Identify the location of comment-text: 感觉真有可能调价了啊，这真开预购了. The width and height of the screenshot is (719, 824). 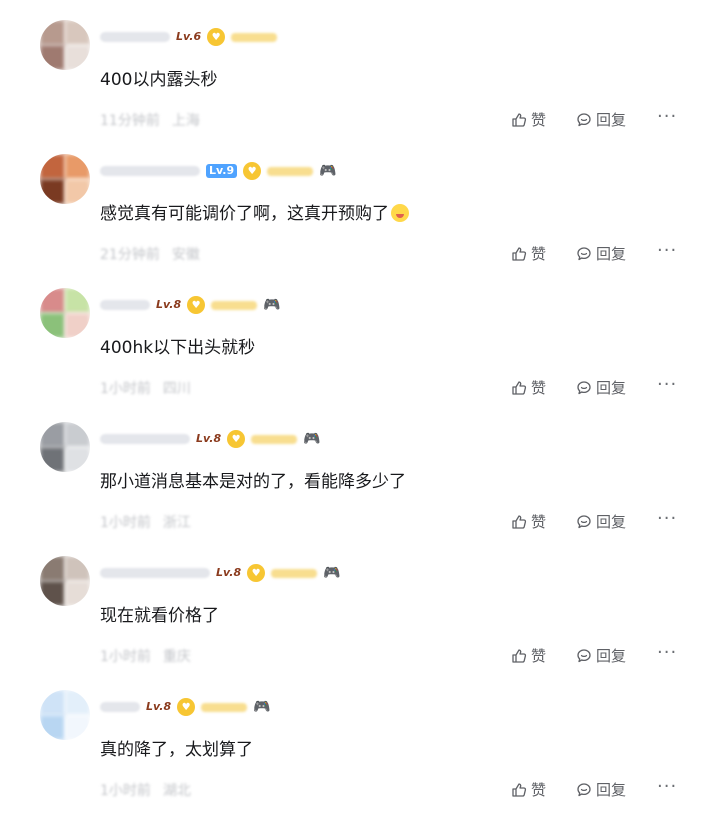
(254, 214).